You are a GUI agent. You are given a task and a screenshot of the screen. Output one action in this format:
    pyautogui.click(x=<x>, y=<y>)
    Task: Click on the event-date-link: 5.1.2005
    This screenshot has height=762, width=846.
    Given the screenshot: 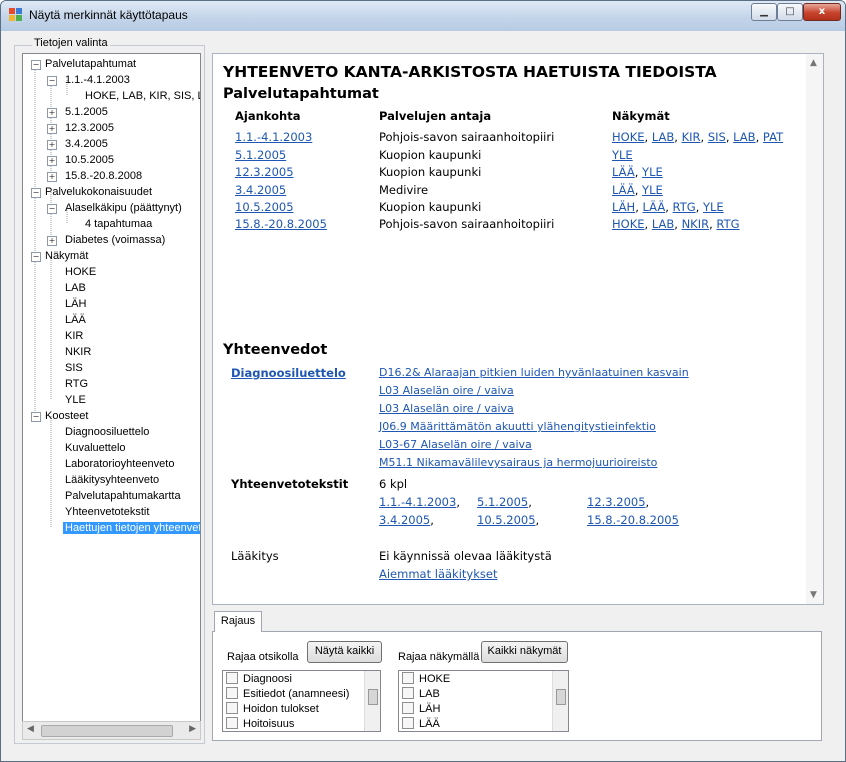 What is the action you would take?
    pyautogui.click(x=260, y=155)
    